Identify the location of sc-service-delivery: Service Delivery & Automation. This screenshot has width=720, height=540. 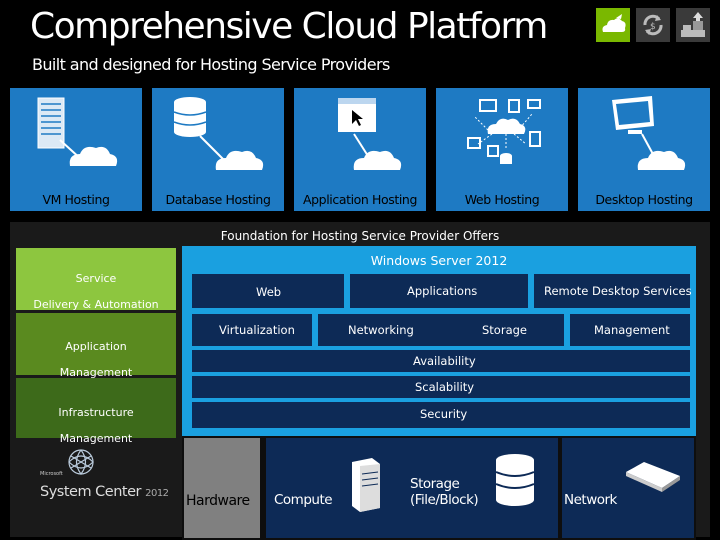
(96, 279).